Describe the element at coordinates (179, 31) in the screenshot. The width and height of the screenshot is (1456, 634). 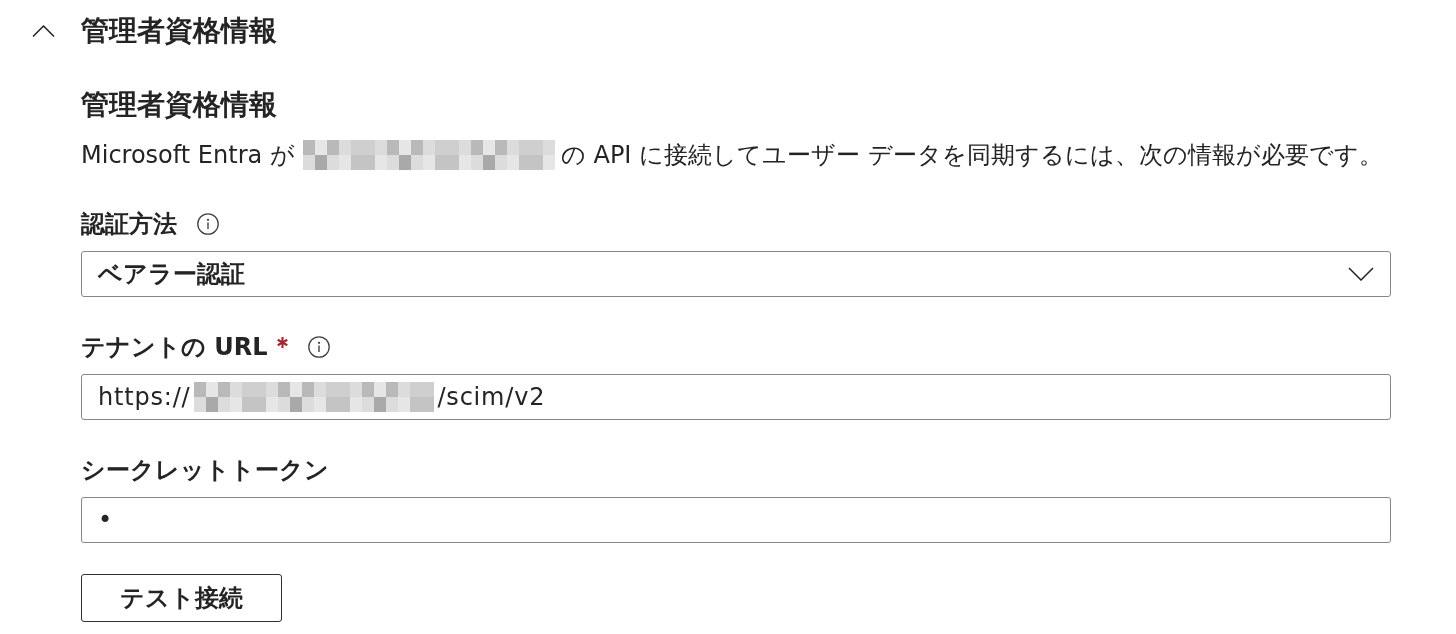
I see `section-title: 管理者資格情報` at that location.